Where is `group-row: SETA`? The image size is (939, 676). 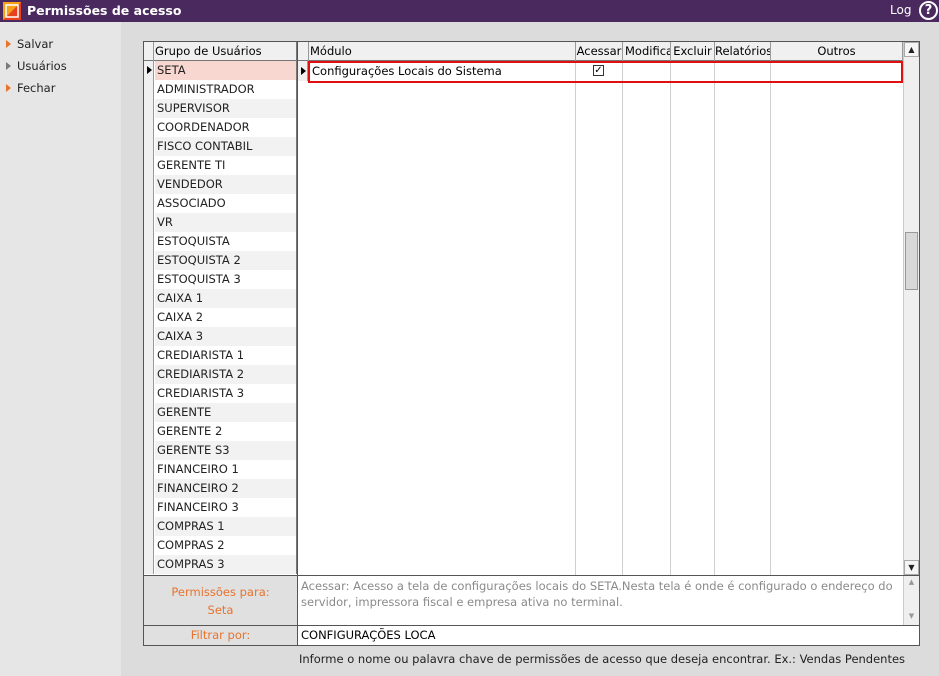
group-row: SETA is located at coordinates (225, 70).